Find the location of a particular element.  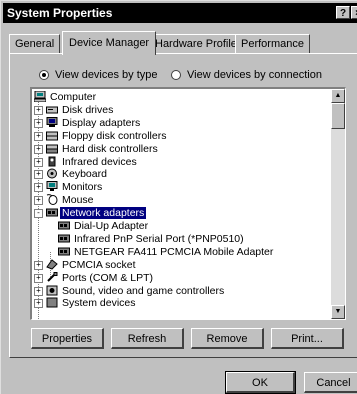

view-by-type-radio is located at coordinates (44, 75).